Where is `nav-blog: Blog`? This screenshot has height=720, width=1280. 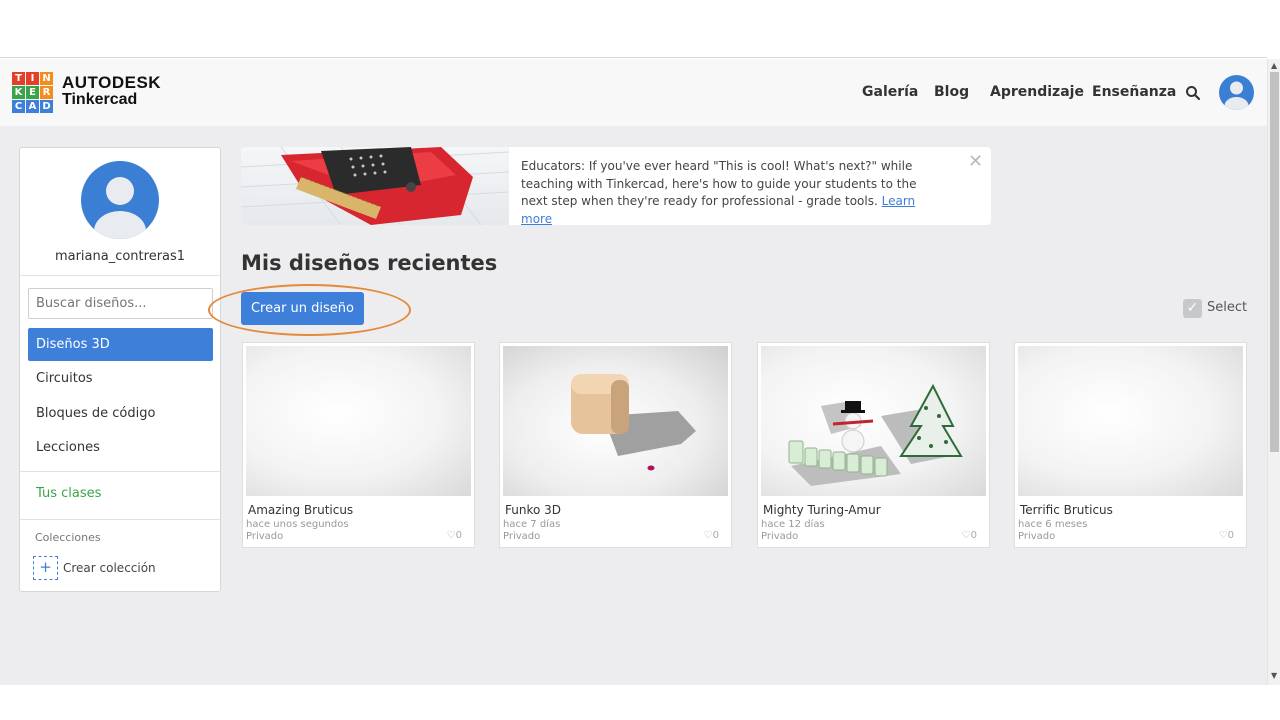
nav-blog: Blog is located at coordinates (951, 92).